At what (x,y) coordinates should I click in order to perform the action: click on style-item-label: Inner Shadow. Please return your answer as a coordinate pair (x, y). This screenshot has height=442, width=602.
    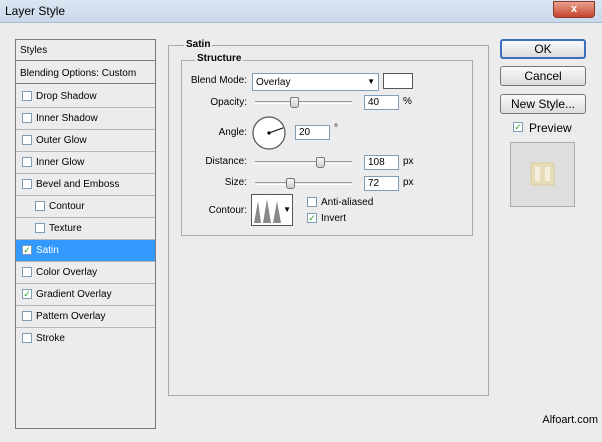
    Looking at the image, I should click on (67, 118).